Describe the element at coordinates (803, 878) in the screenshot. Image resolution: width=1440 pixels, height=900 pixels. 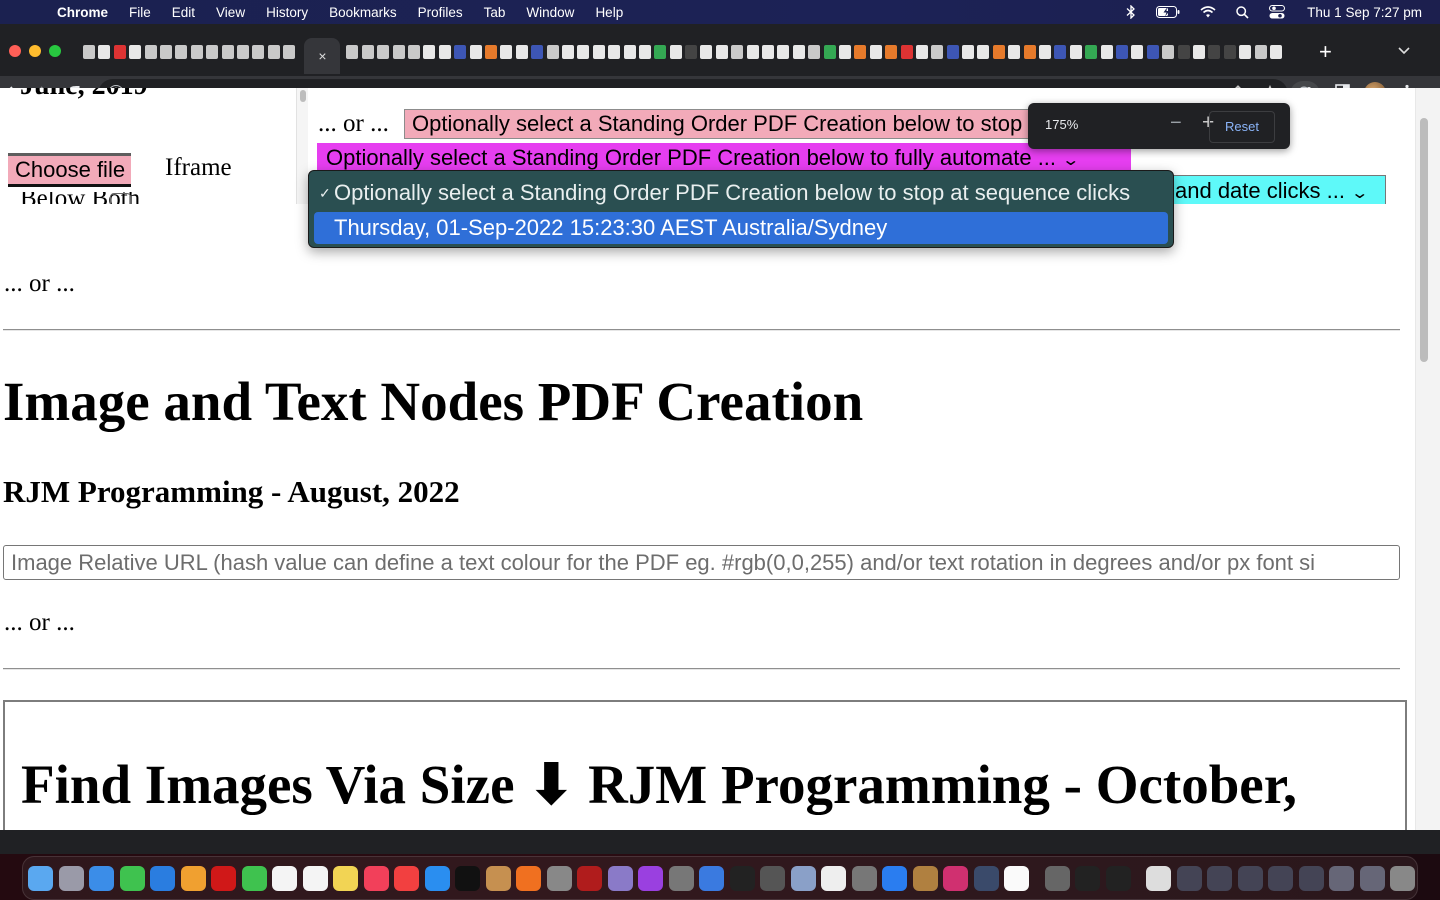
I see `dock-app-preview` at that location.